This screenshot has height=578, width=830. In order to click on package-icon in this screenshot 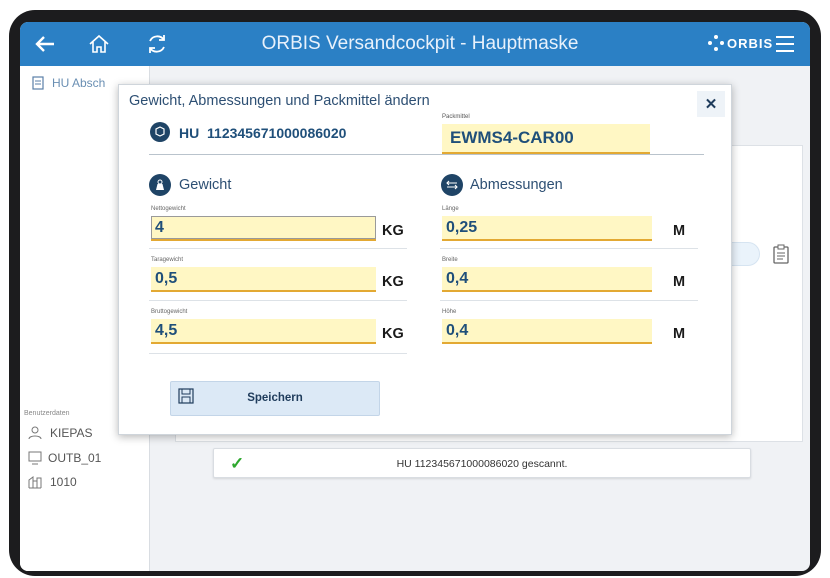, I will do `click(160, 132)`.